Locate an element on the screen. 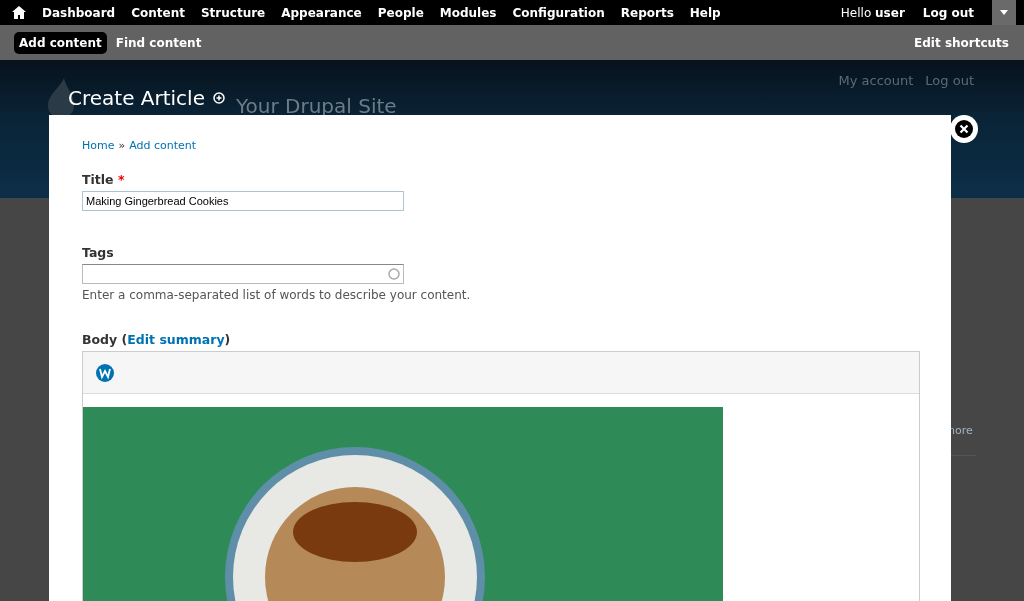 The image size is (1024, 601). menu-link: Help is located at coordinates (705, 12).